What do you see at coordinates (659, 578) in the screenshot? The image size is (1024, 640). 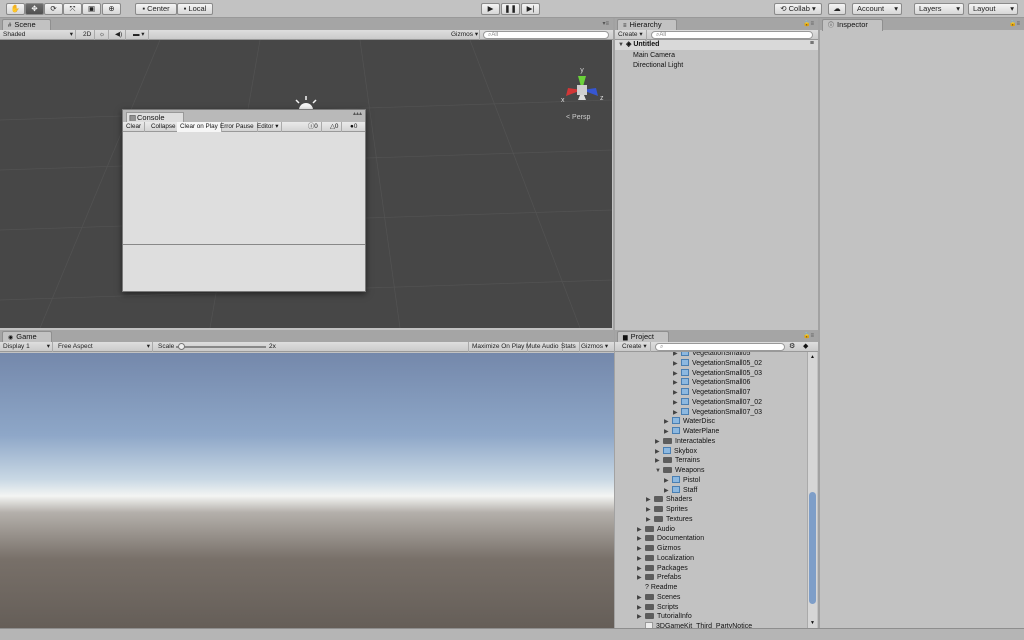 I see `project-item: ▶ Prefabs` at bounding box center [659, 578].